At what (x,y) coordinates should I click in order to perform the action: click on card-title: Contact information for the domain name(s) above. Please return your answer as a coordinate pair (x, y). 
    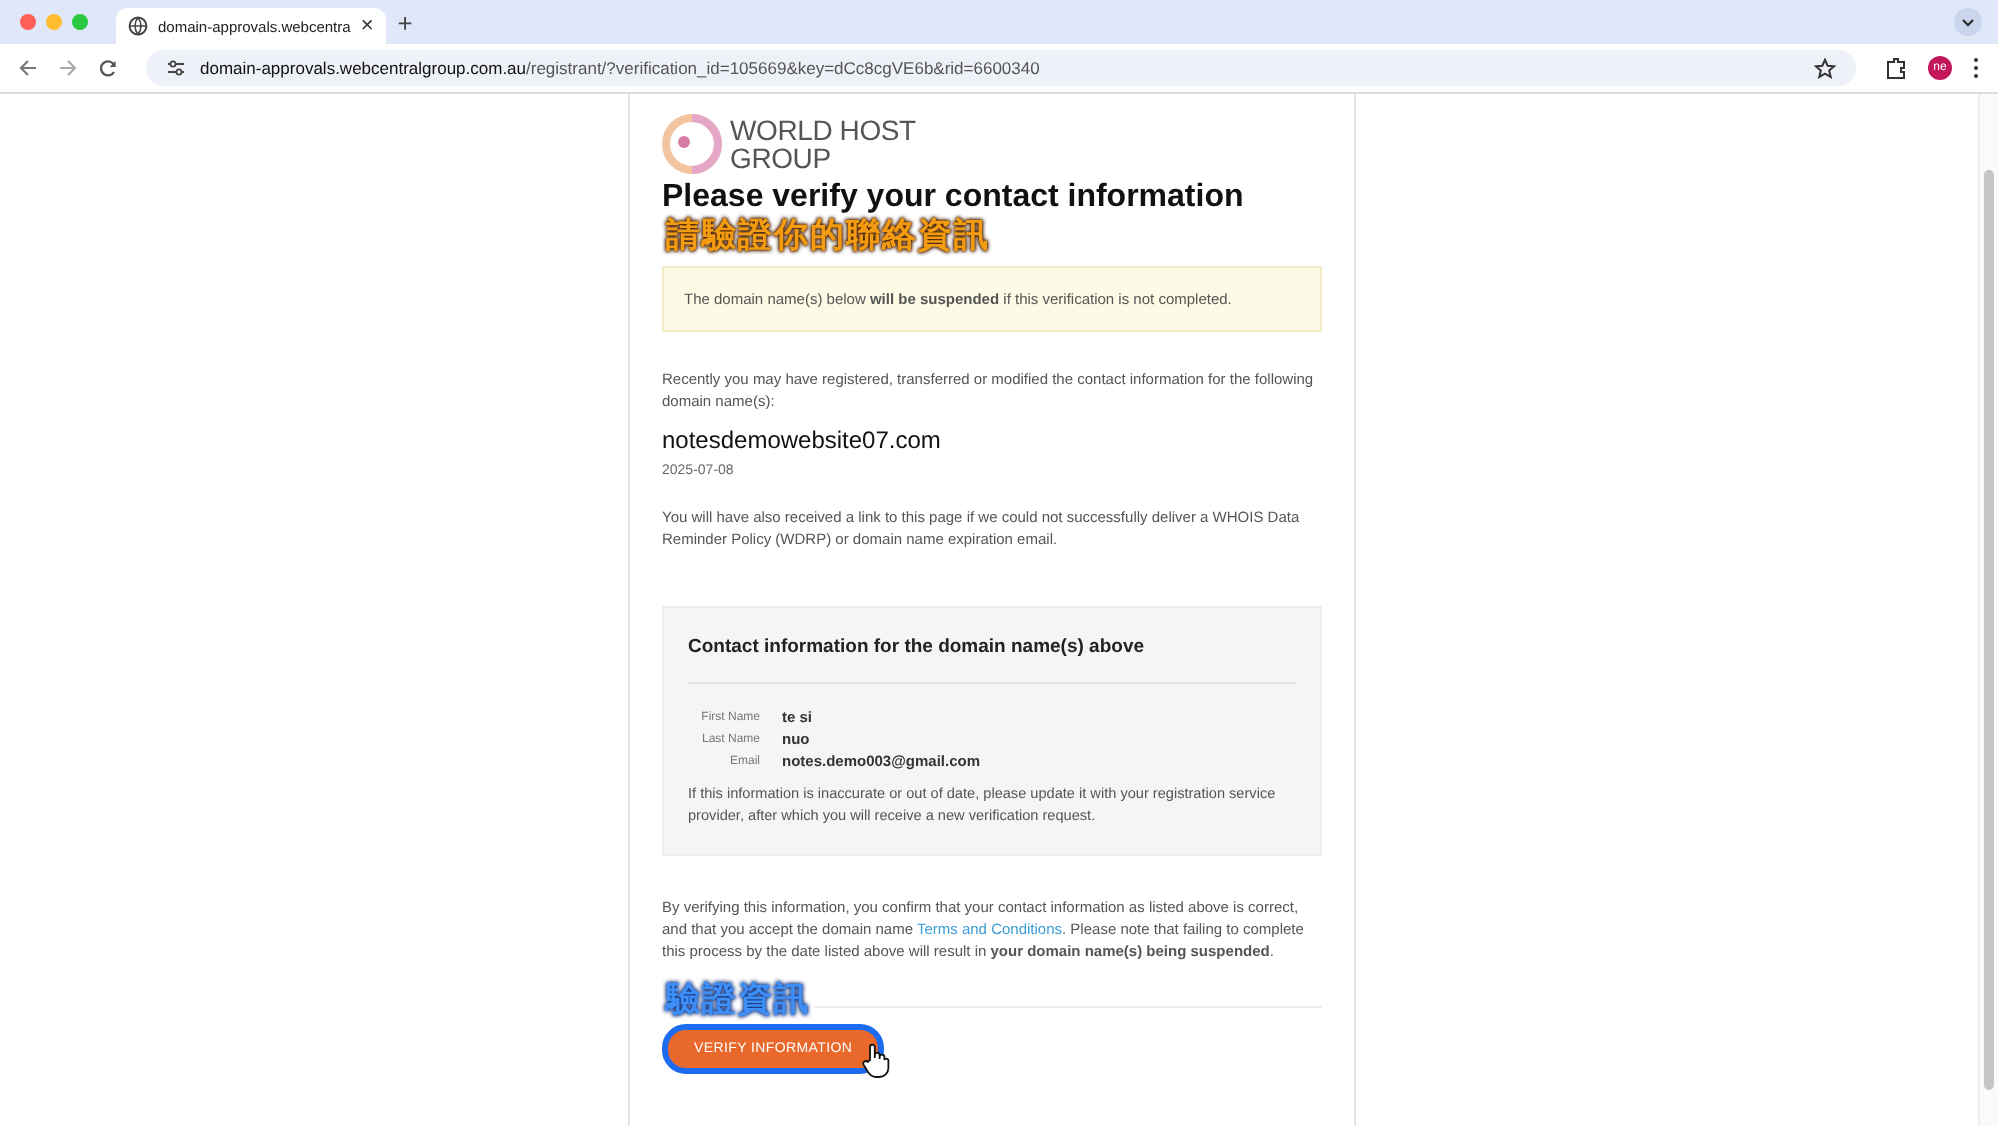
    Looking at the image, I should click on (992, 660).